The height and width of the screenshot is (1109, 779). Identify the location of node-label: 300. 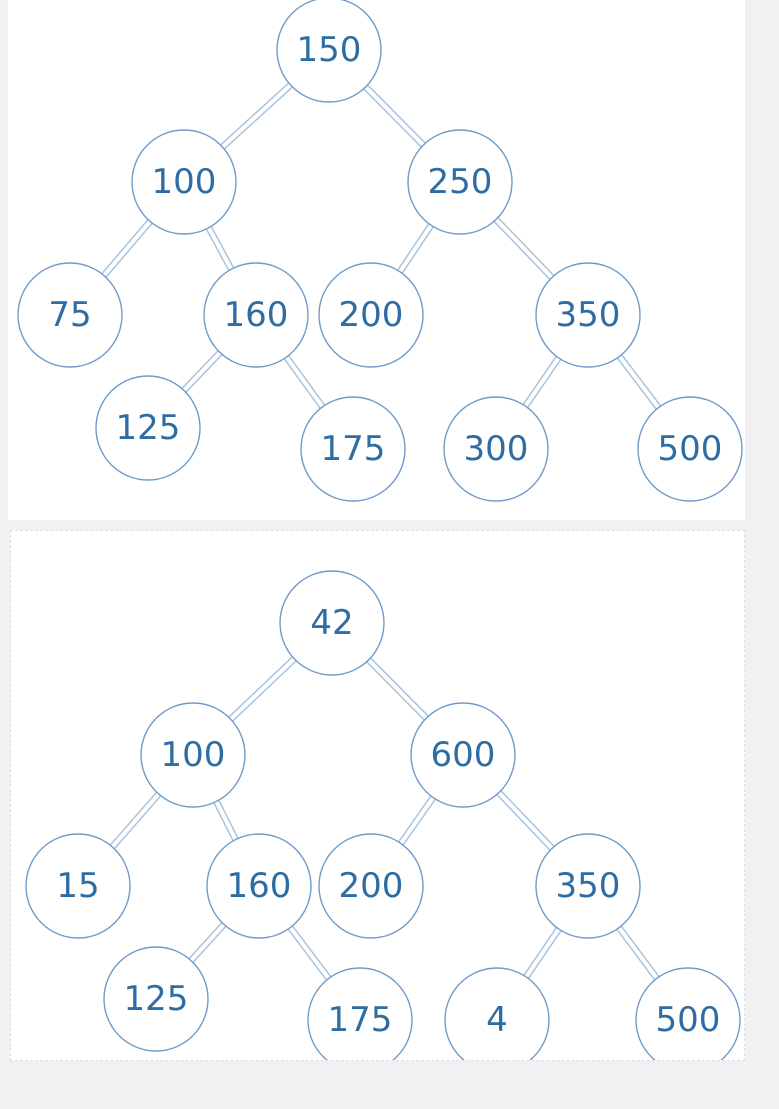
(496, 449).